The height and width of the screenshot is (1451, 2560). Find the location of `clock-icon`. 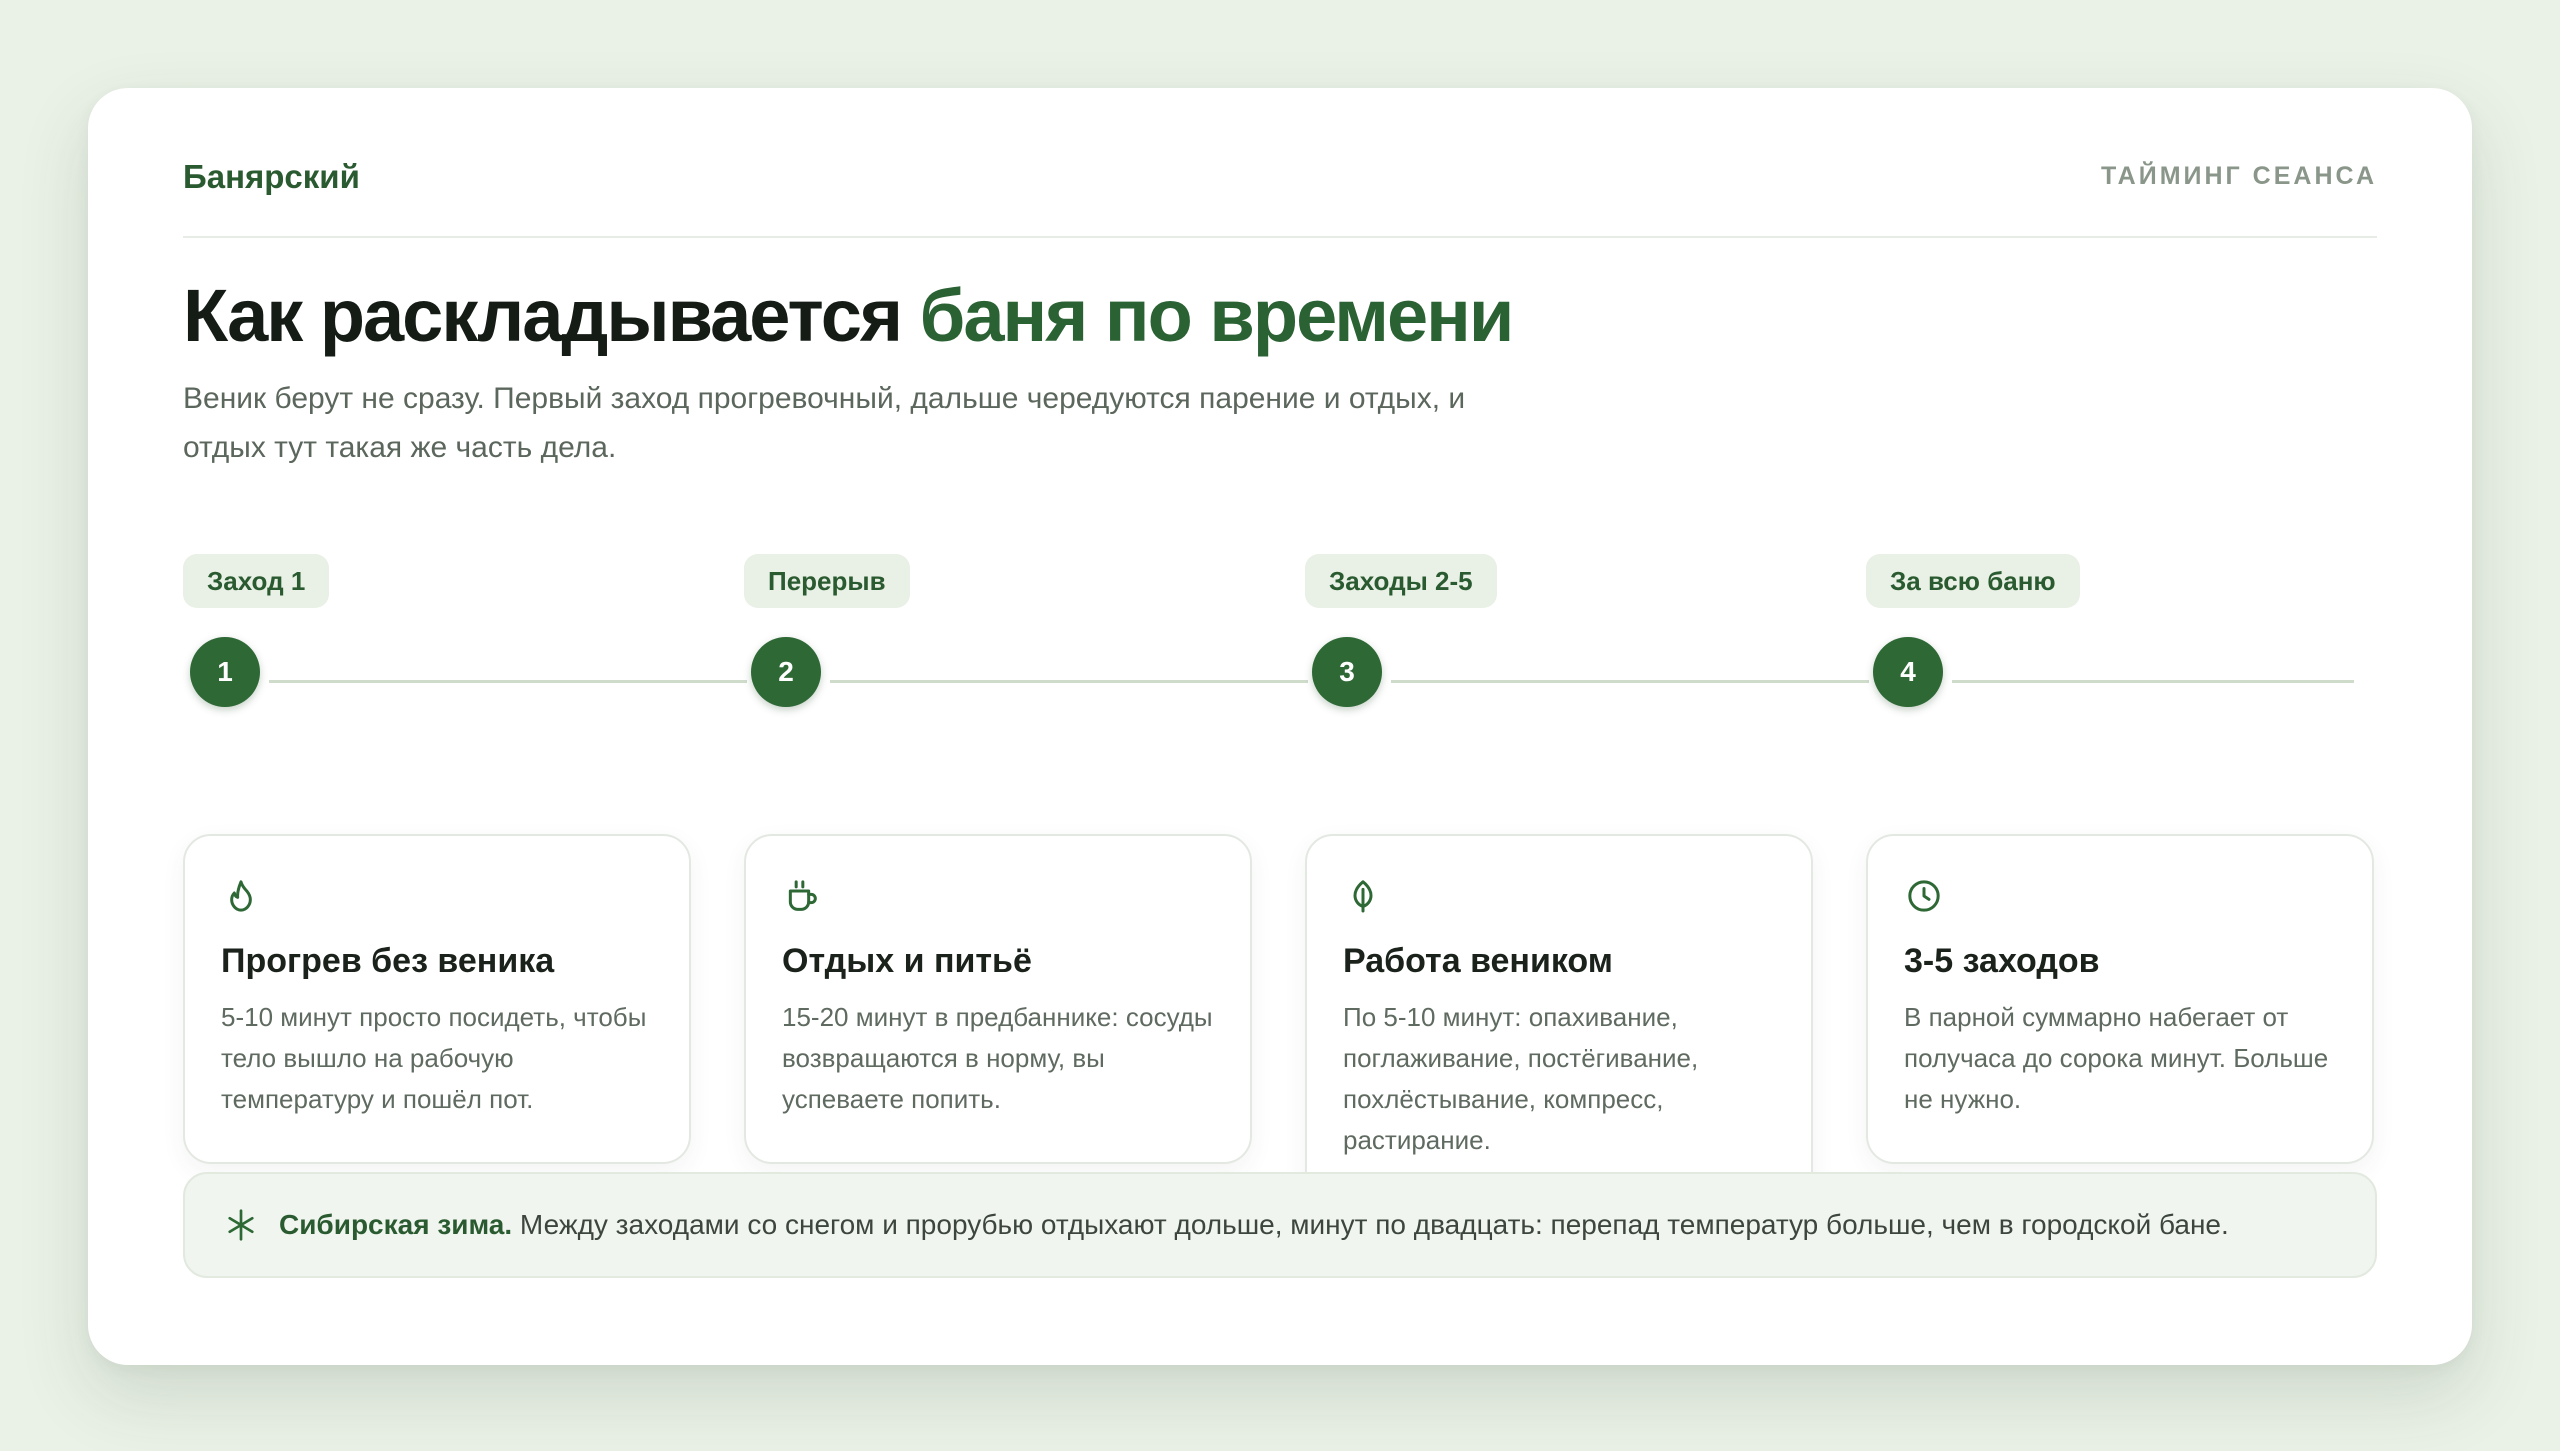

clock-icon is located at coordinates (1924, 896).